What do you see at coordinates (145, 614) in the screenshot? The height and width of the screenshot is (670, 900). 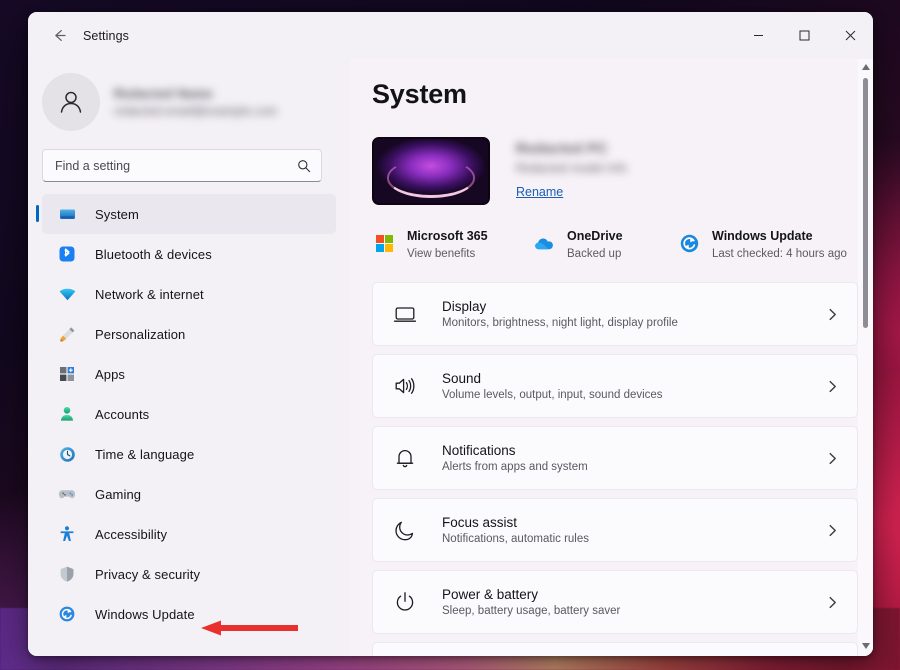 I see `sidebar-item-label: Windows Update` at bounding box center [145, 614].